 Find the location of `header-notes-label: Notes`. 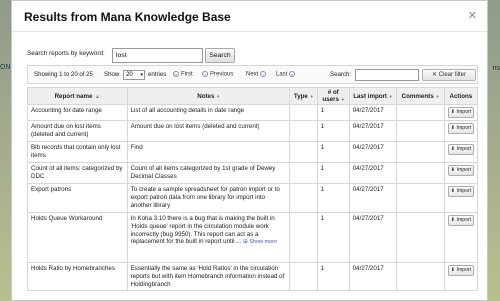

header-notes-label: Notes is located at coordinates (206, 96).